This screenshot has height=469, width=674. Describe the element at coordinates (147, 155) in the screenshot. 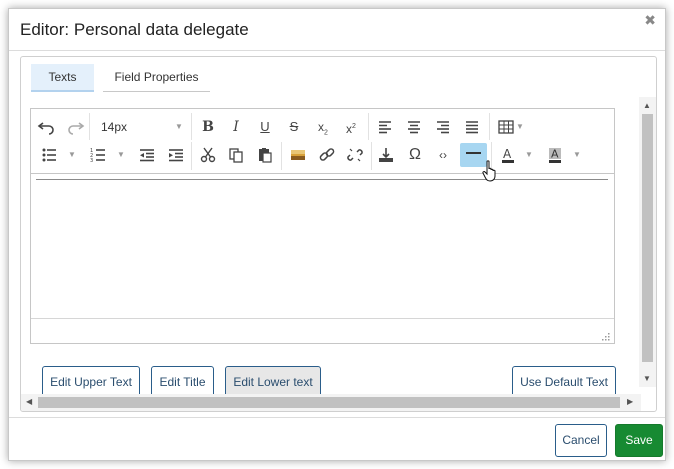

I see `outdent-icon` at that location.